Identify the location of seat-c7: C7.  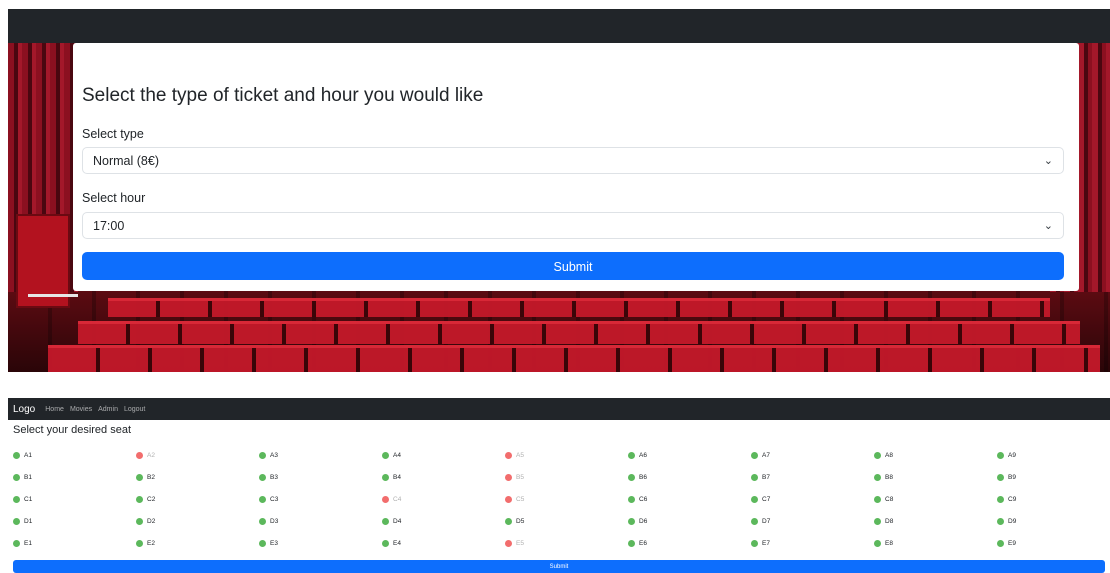
(760, 499).